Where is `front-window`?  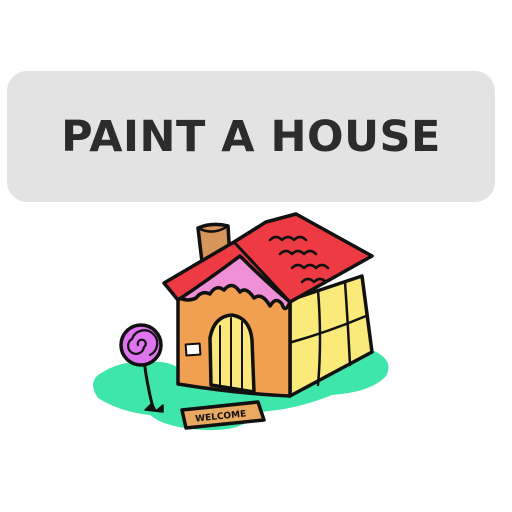 front-window is located at coordinates (193, 349).